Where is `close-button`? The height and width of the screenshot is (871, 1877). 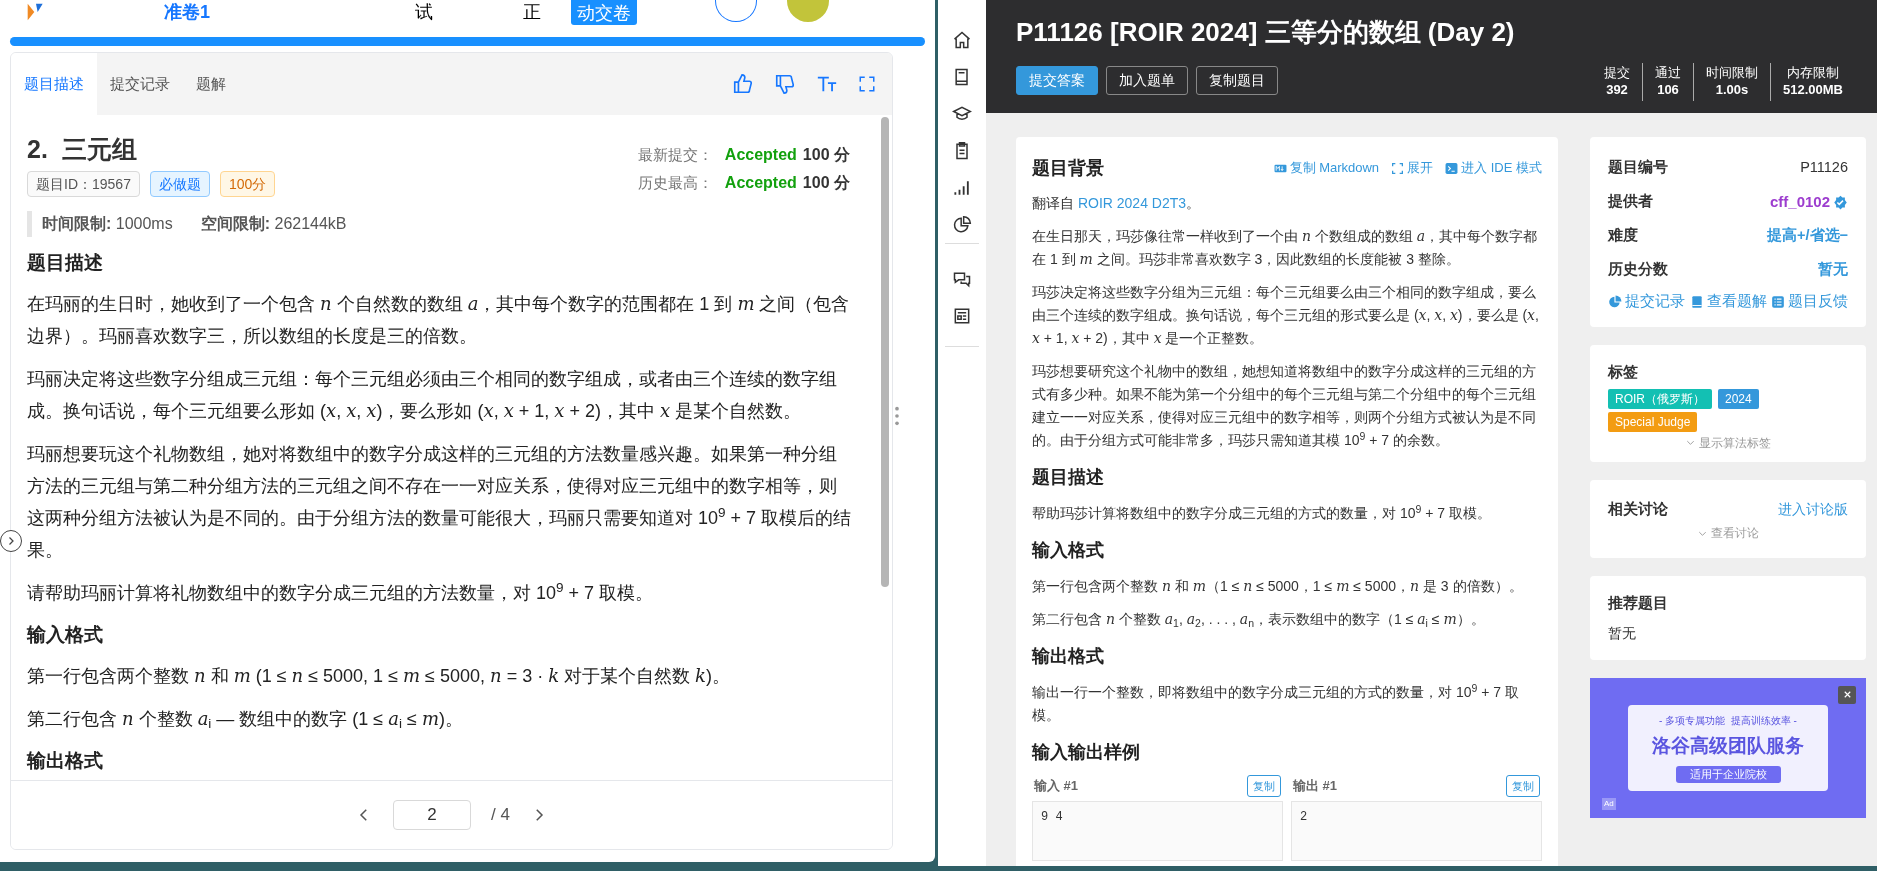
close-button is located at coordinates (1847, 694).